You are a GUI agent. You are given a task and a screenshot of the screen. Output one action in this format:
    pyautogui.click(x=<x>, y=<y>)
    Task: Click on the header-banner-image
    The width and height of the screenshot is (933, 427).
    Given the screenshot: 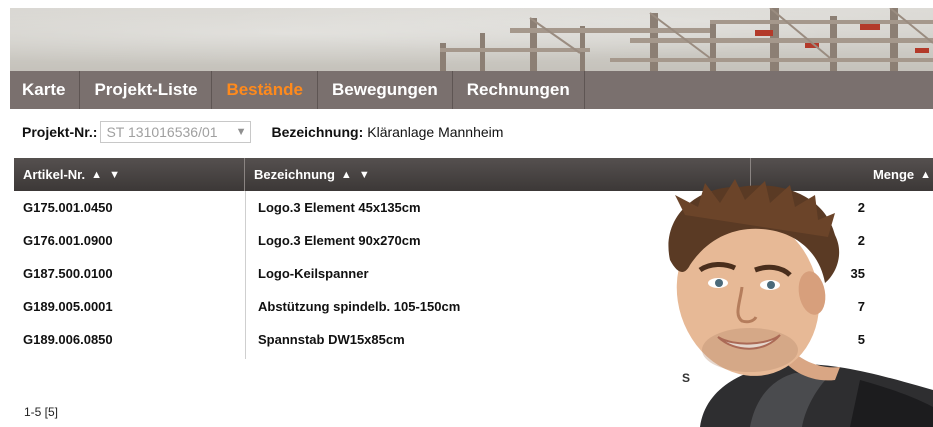 What is the action you would take?
    pyautogui.click(x=471, y=39)
    